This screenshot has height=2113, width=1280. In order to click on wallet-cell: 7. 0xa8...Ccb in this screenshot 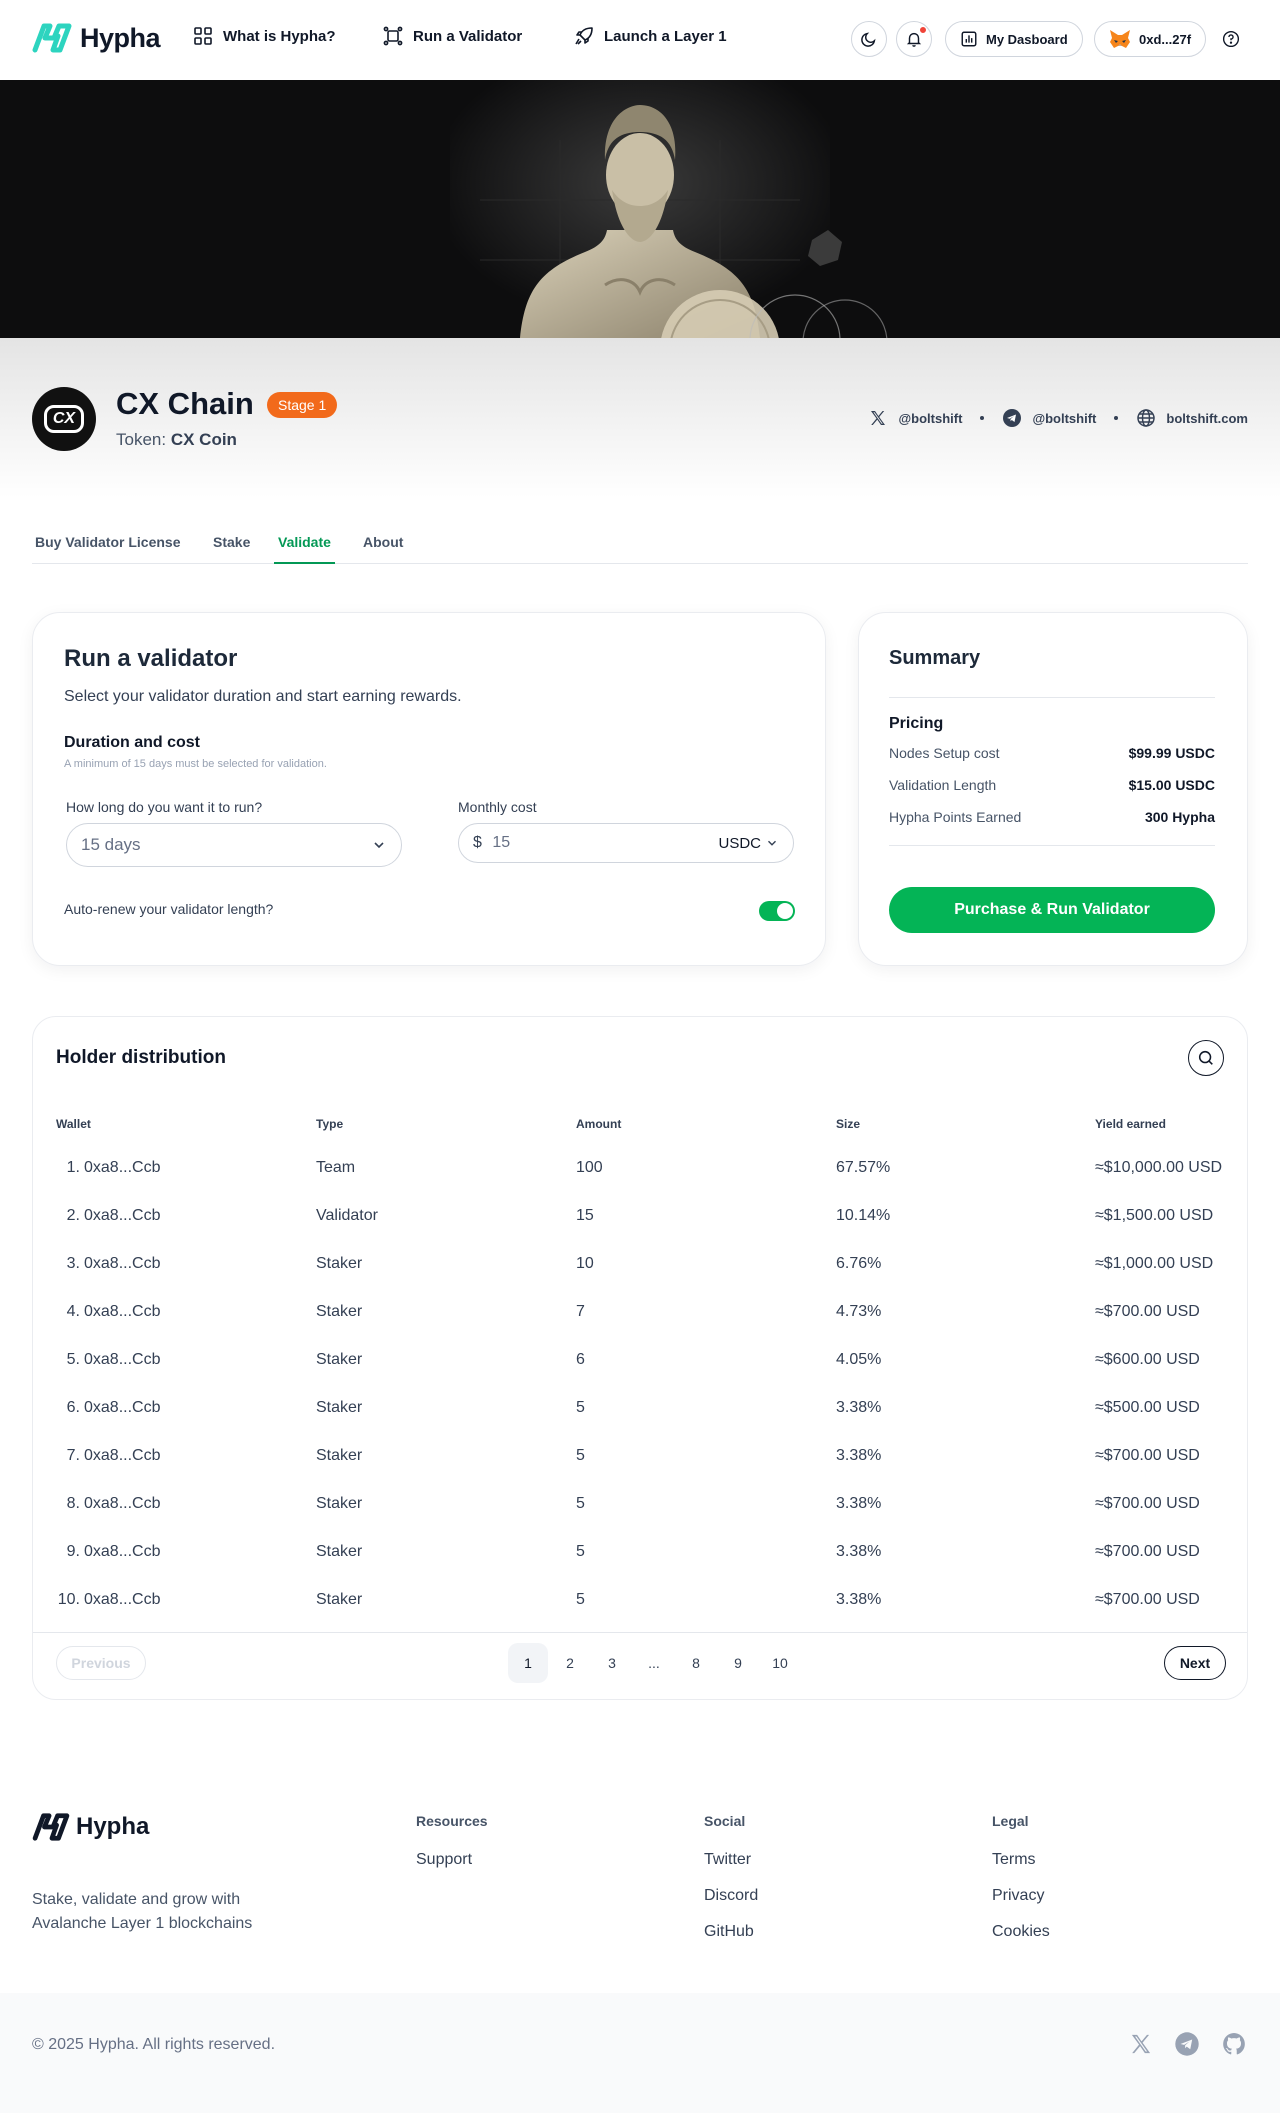, I will do `click(108, 1456)`.